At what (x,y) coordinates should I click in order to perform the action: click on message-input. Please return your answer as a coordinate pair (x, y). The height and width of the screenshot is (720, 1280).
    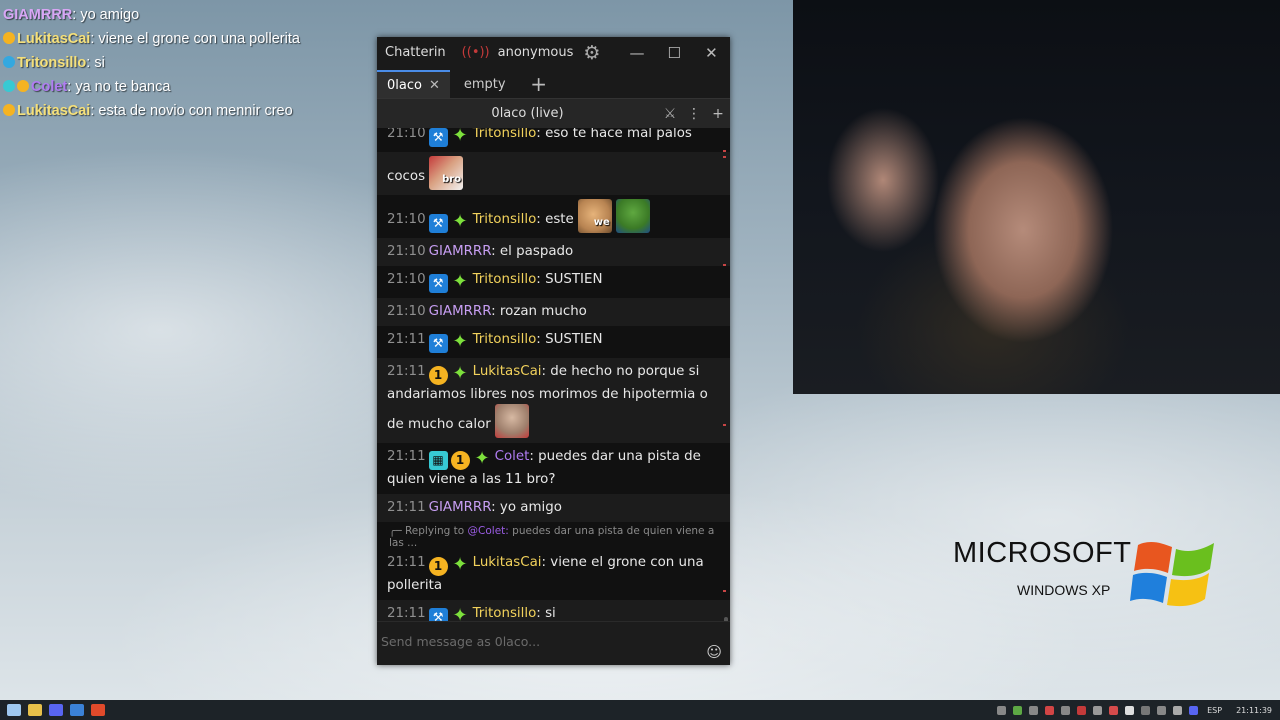
    Looking at the image, I should click on (536, 641).